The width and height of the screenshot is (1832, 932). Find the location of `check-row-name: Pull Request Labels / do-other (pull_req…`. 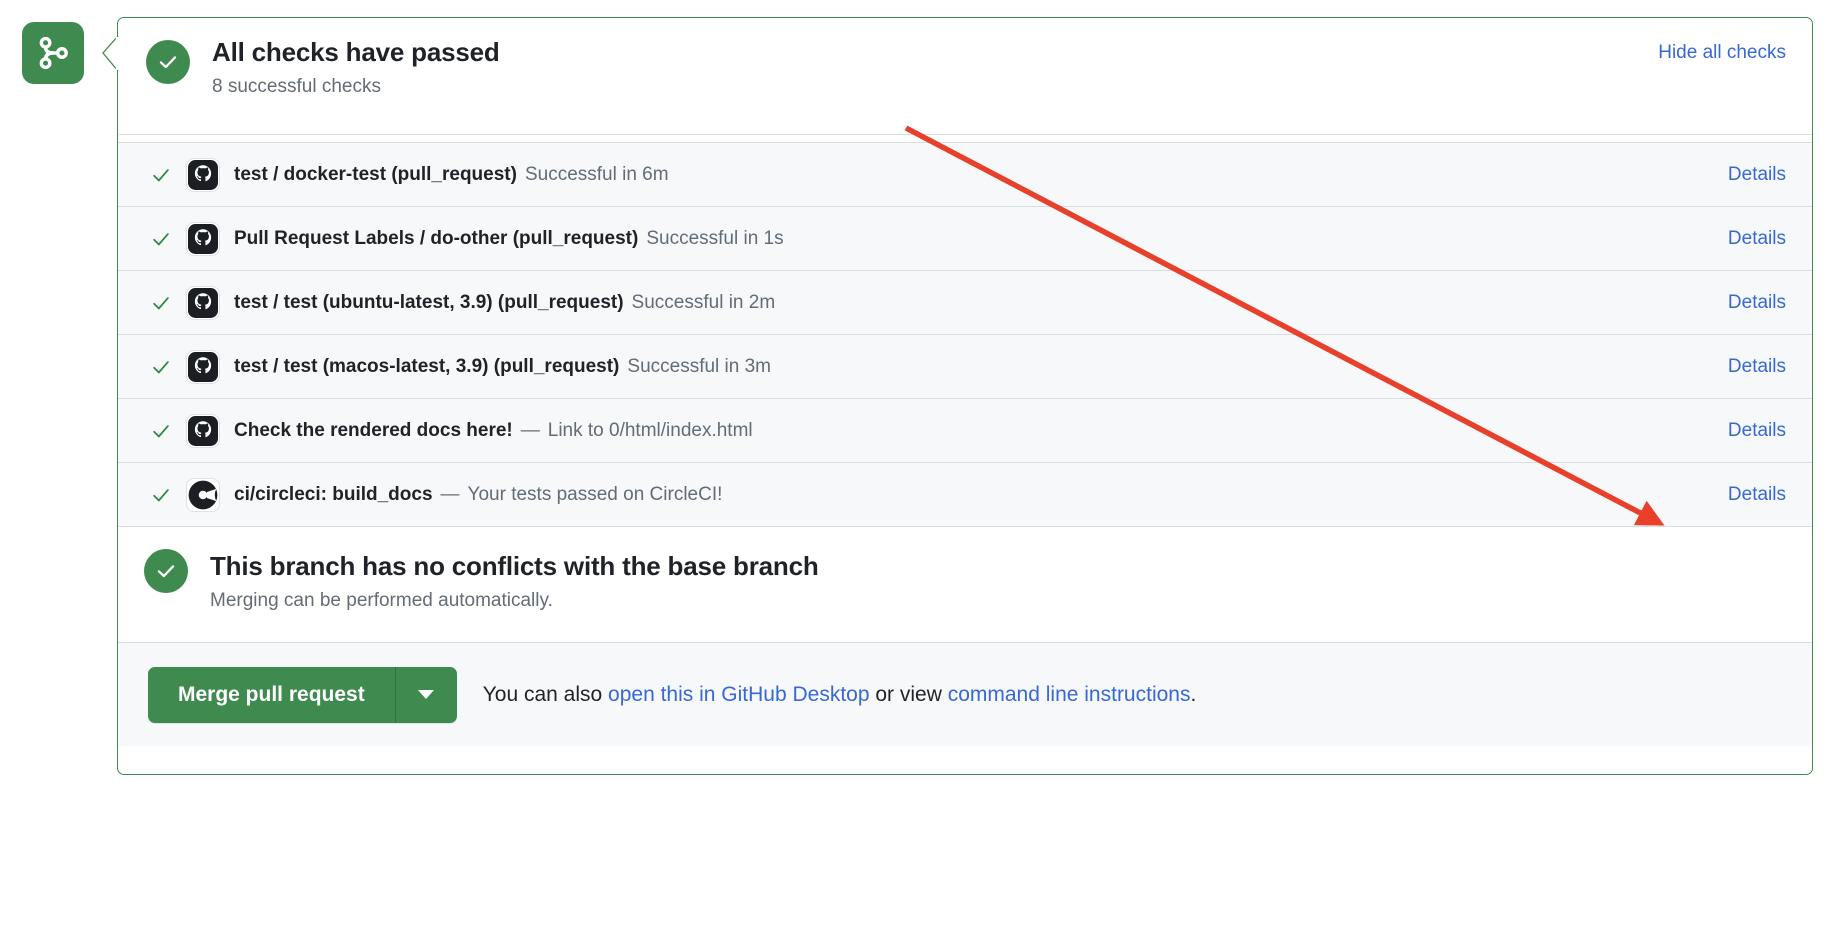

check-row-name: Pull Request Labels / do-other (pull_req… is located at coordinates (436, 238).